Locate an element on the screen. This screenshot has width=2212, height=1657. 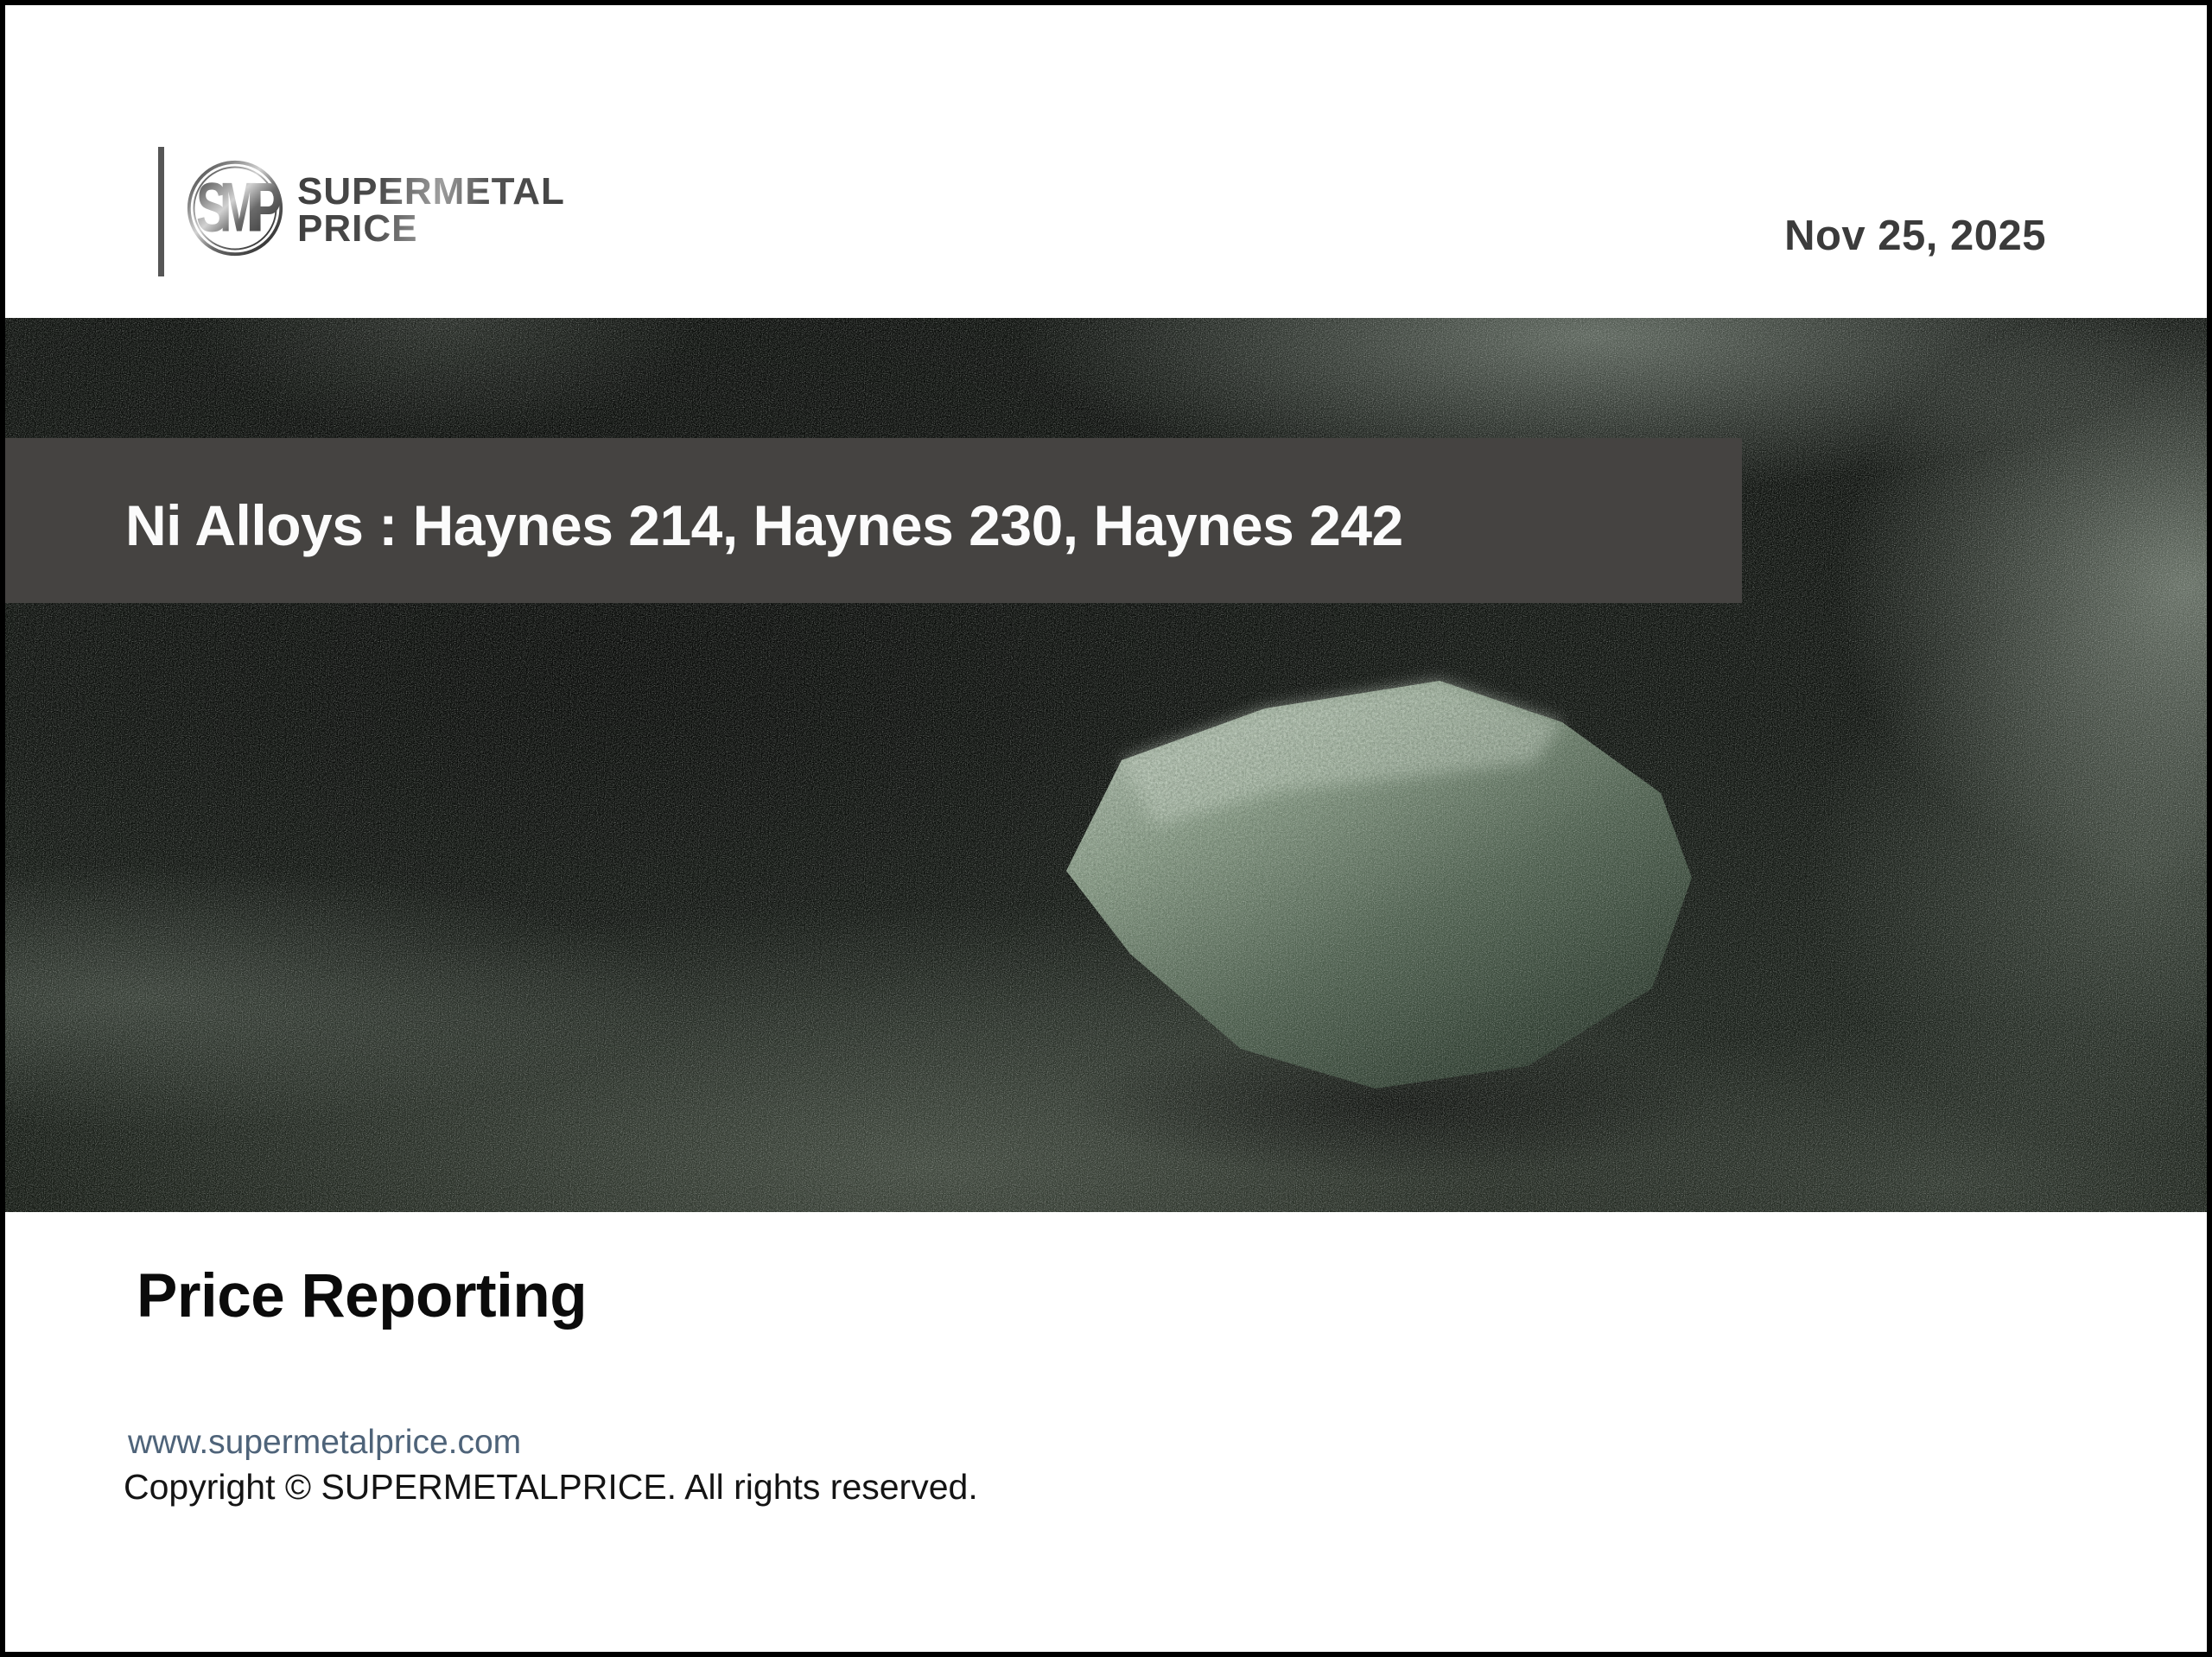
logo-monogram-text: SMP is located at coordinates (238, 207).